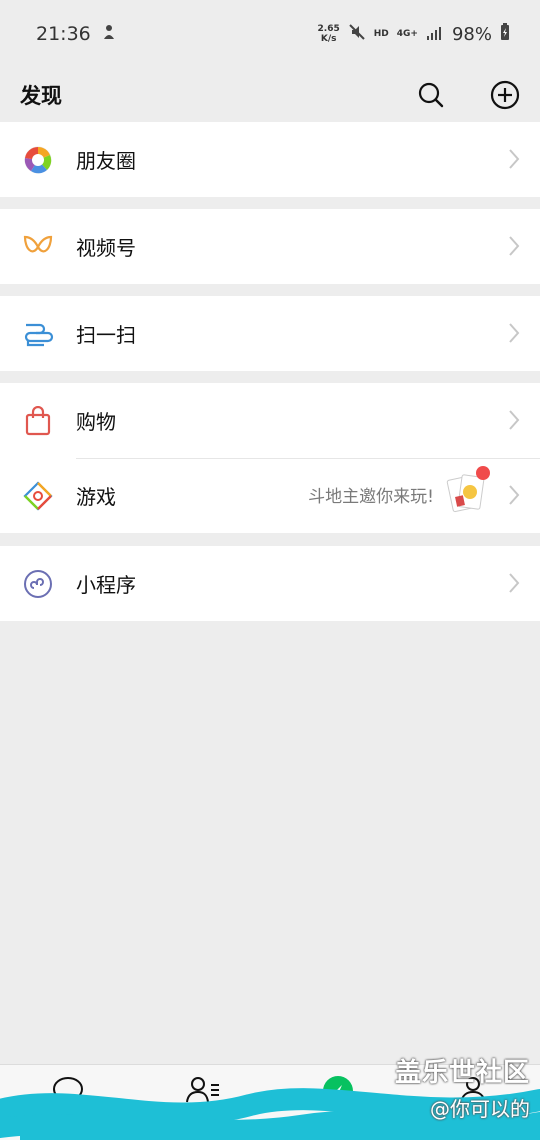 The image size is (540, 1140). I want to click on tab-contacts, so click(202, 1102).